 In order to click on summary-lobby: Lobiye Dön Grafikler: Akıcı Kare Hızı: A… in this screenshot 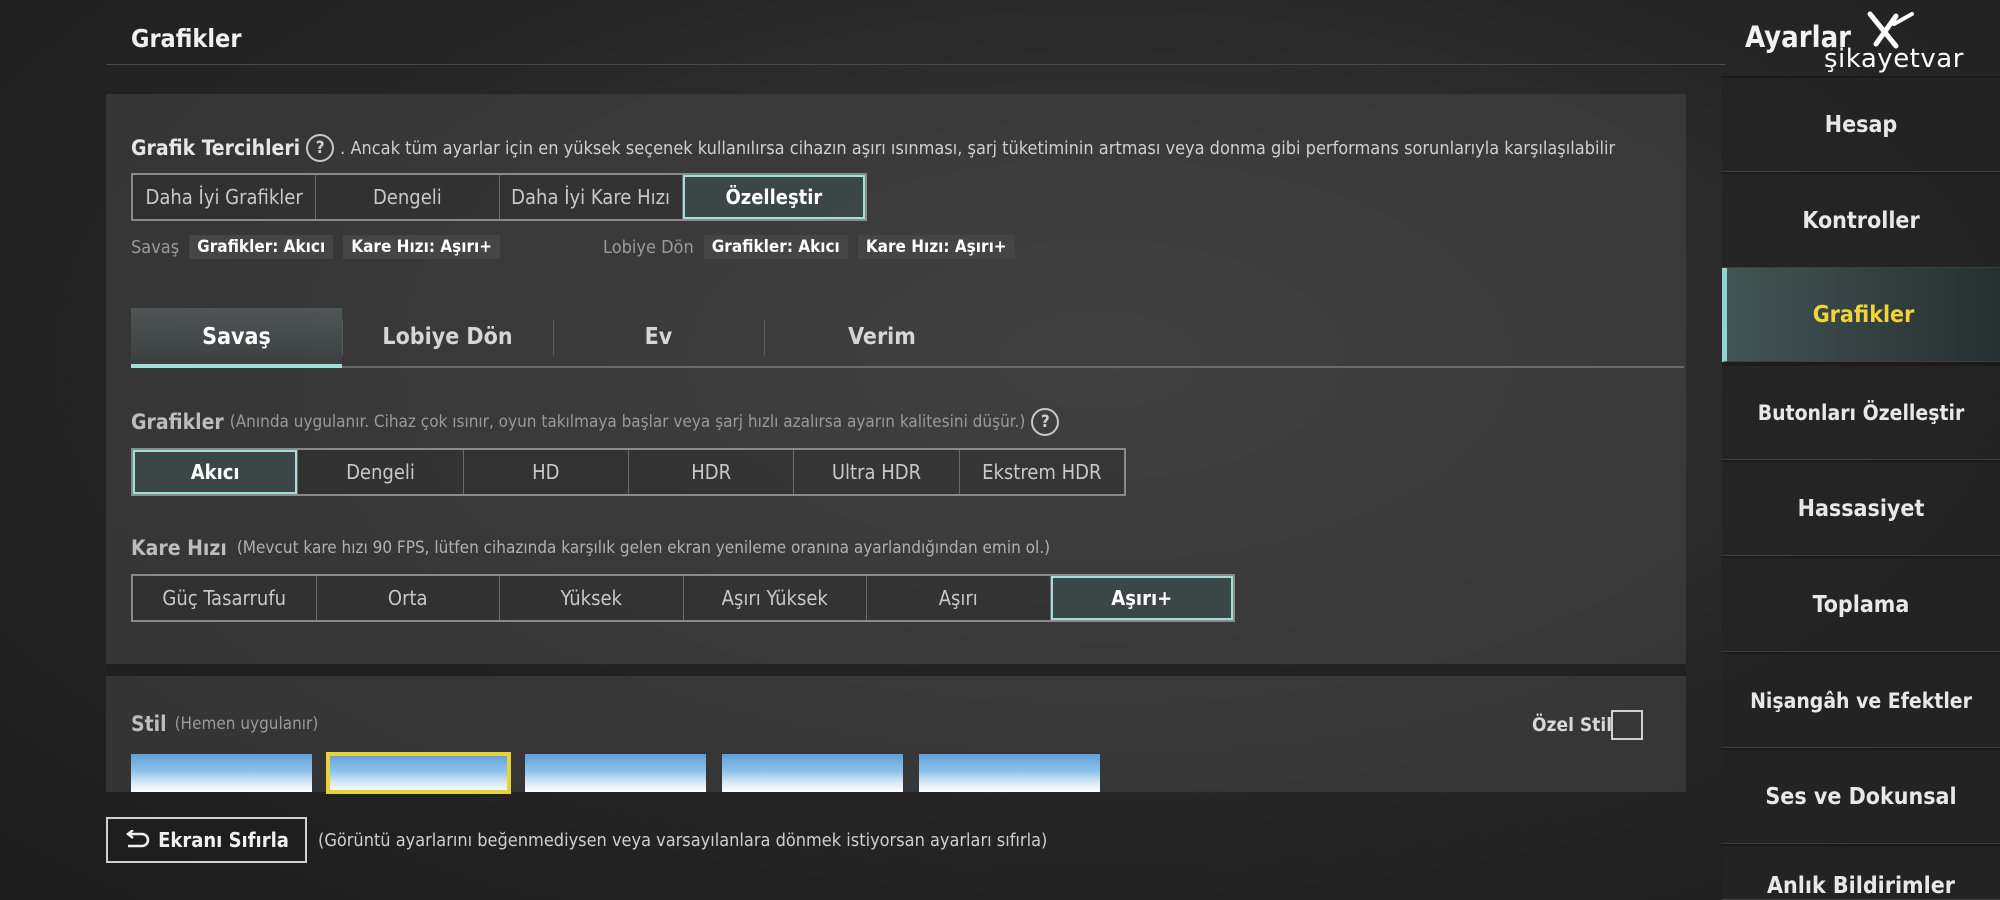, I will do `click(809, 247)`.